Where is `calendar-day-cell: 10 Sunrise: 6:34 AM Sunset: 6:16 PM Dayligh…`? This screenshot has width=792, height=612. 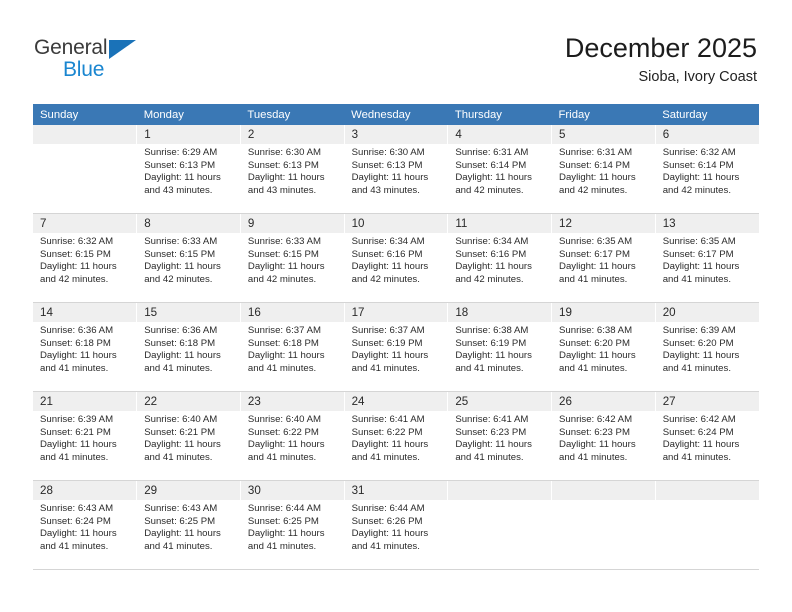 calendar-day-cell: 10 Sunrise: 6:34 AM Sunset: 6:16 PM Dayligh… is located at coordinates (396, 258).